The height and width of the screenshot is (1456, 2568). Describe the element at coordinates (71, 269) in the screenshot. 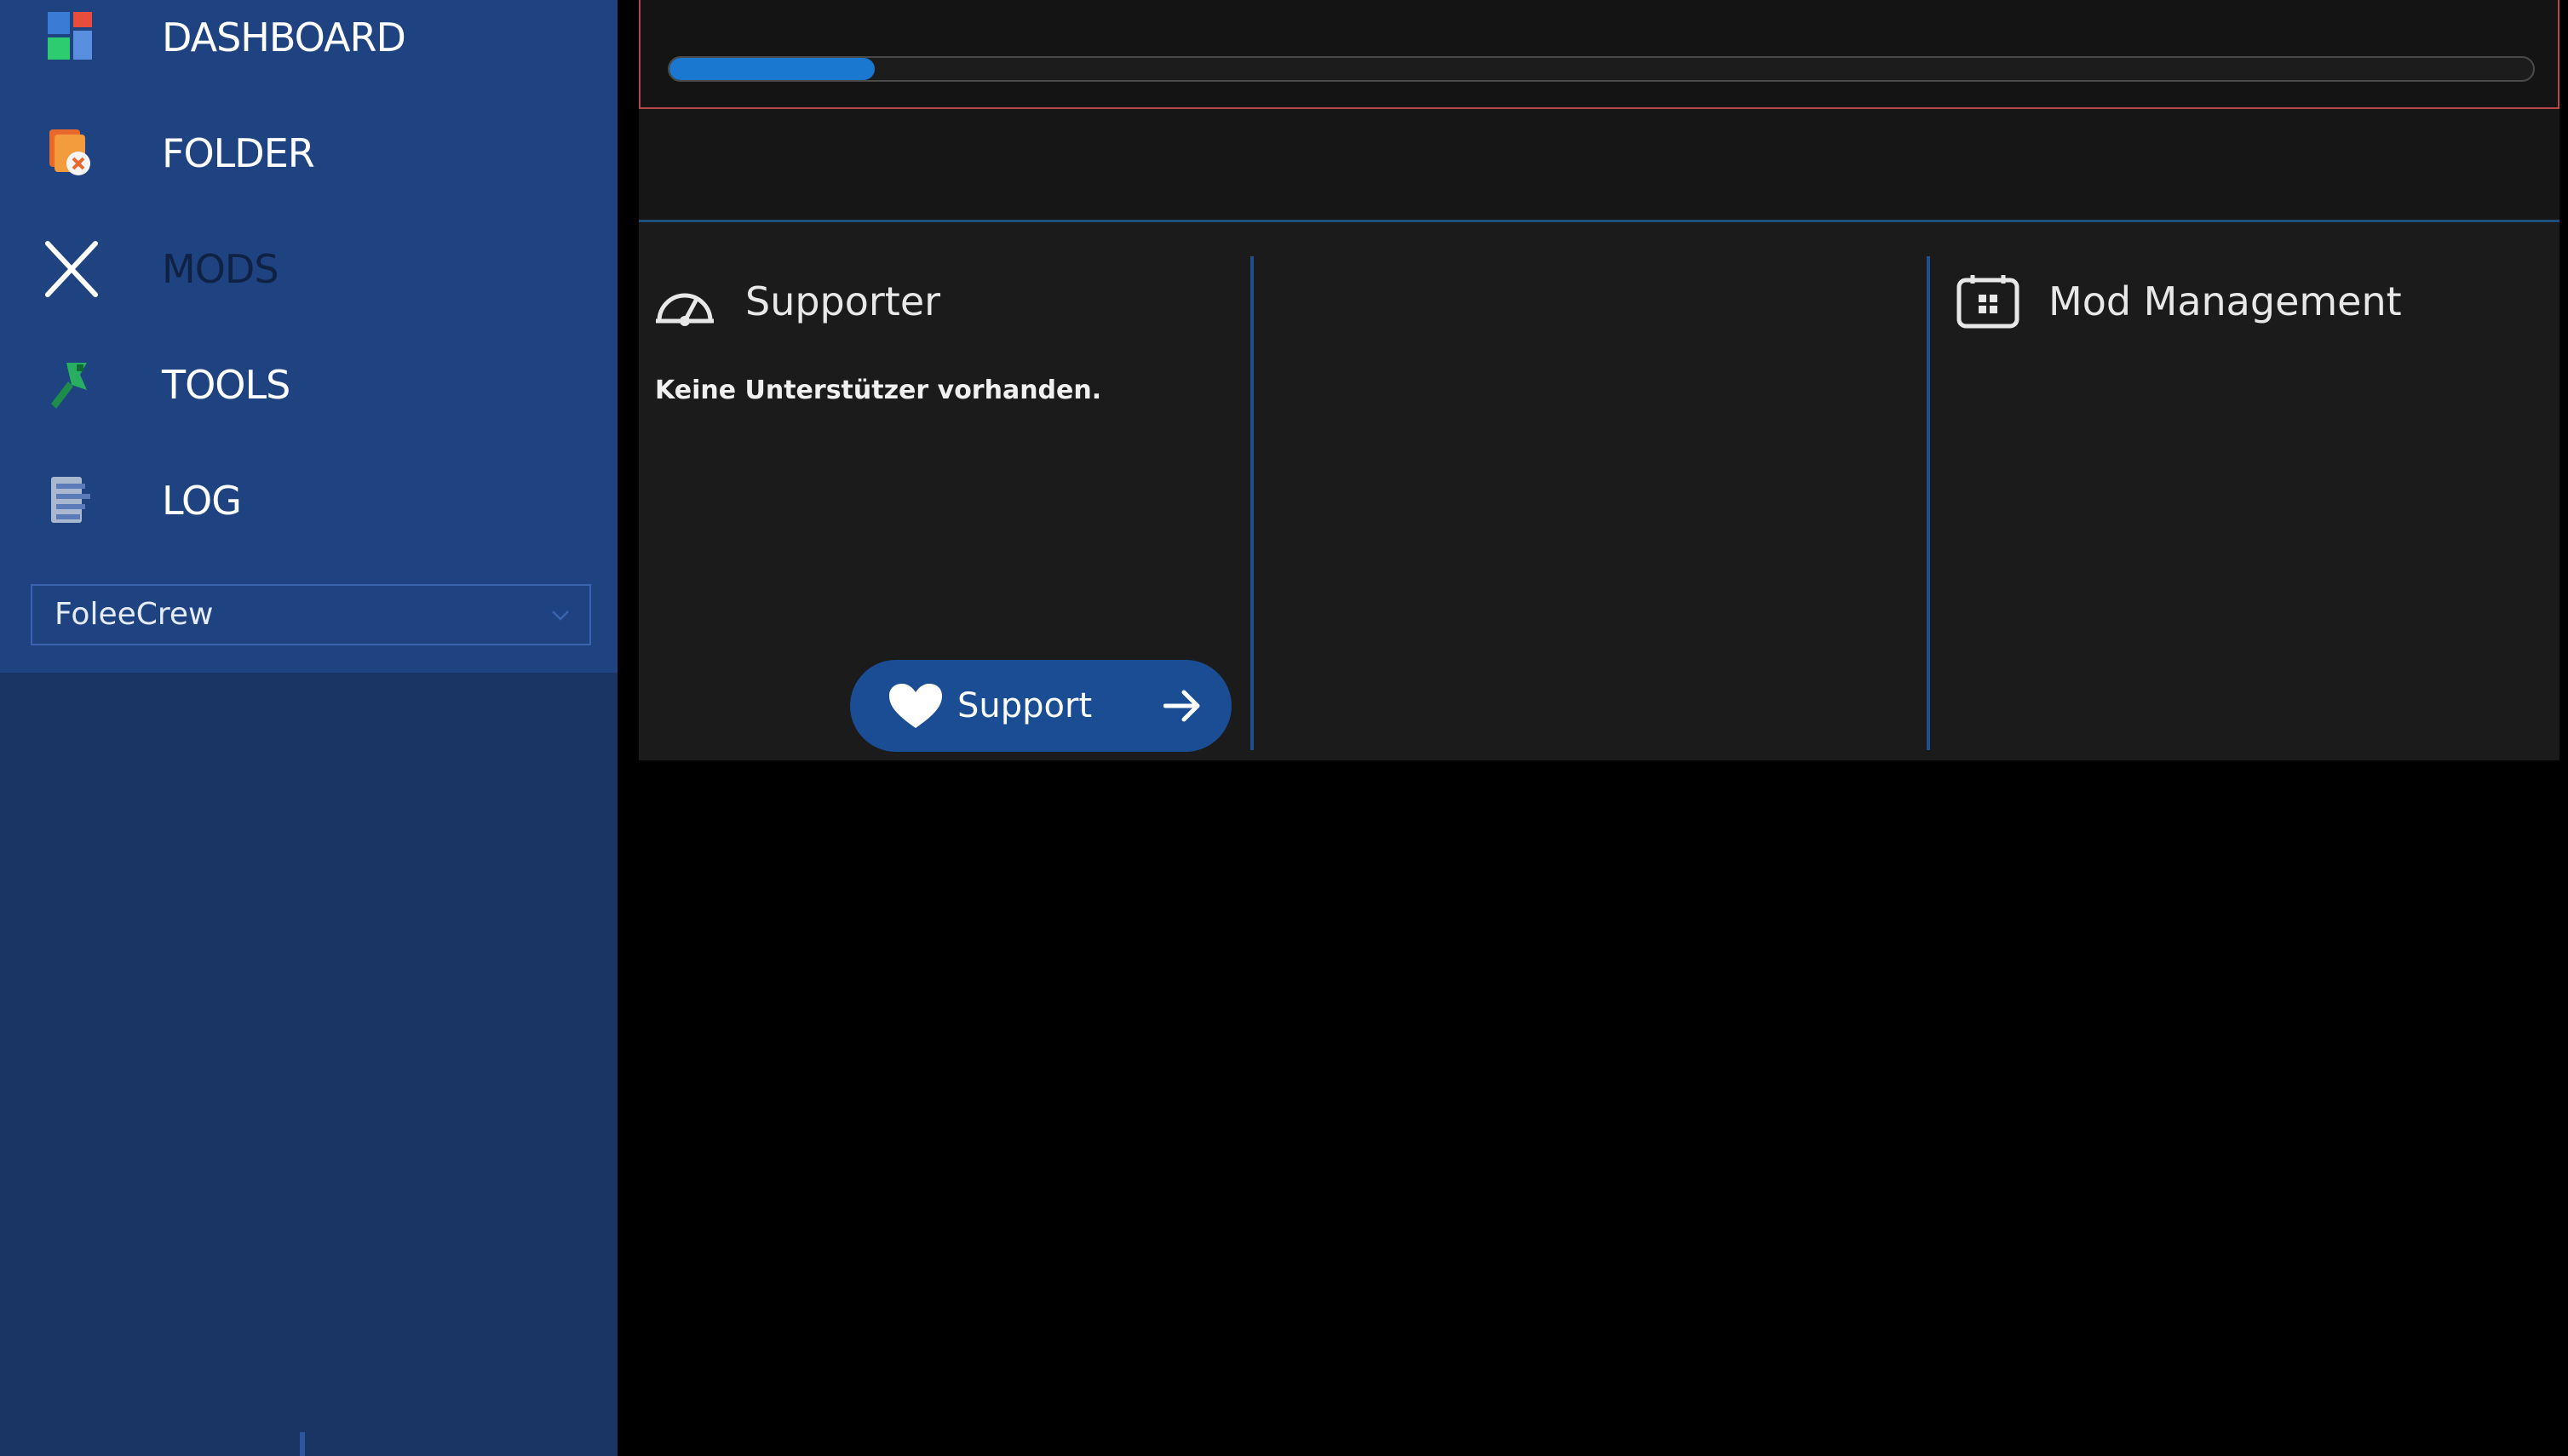

I see `close-icon` at that location.